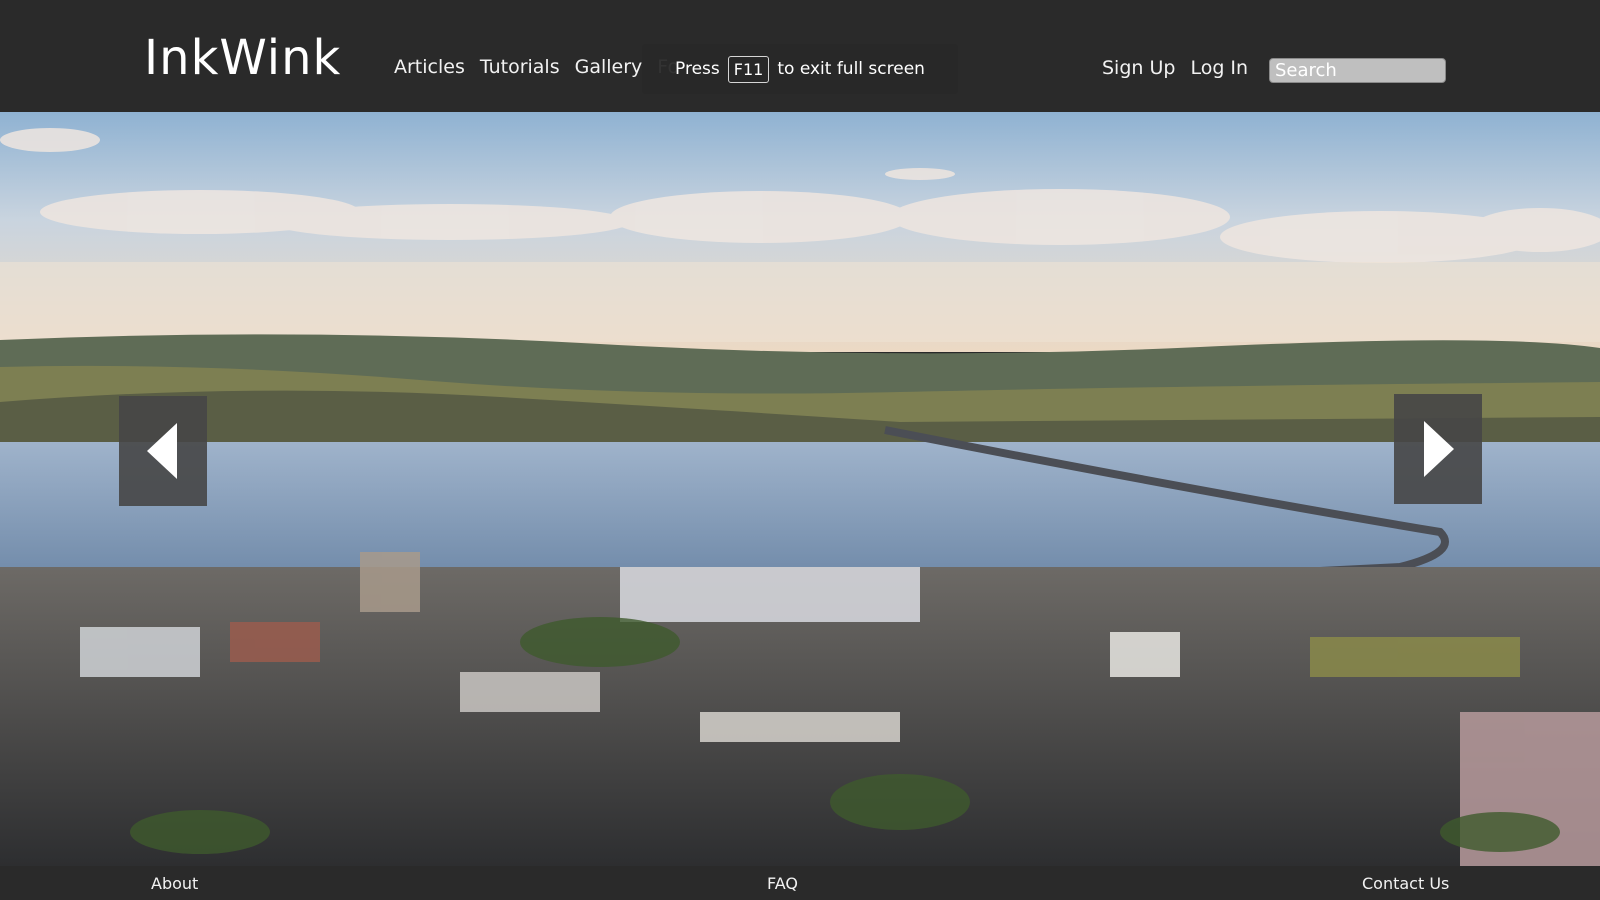 This screenshot has width=1600, height=900. What do you see at coordinates (609, 67) in the screenshot?
I see `nav-gallery: Gallery` at bounding box center [609, 67].